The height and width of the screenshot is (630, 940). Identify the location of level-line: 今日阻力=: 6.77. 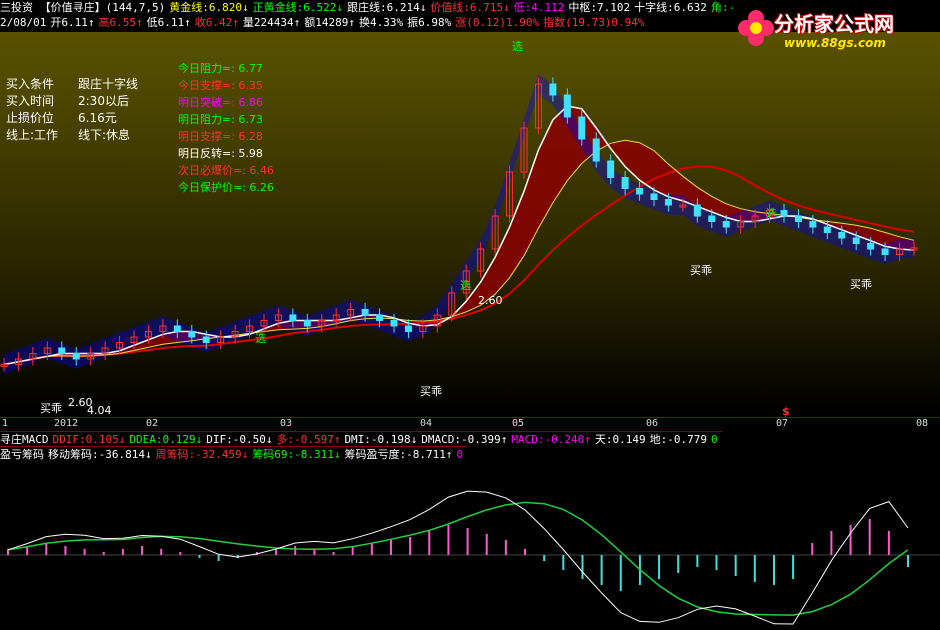
(220, 68).